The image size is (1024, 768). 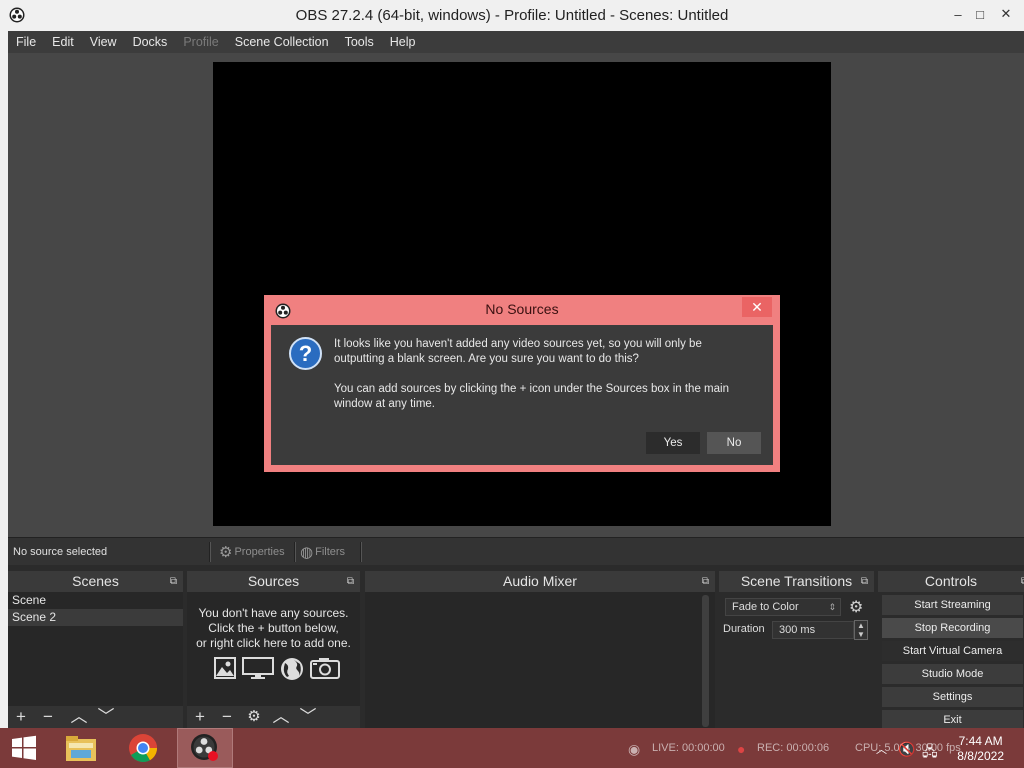 What do you see at coordinates (952, 720) in the screenshot?
I see `exit-button: Exit` at bounding box center [952, 720].